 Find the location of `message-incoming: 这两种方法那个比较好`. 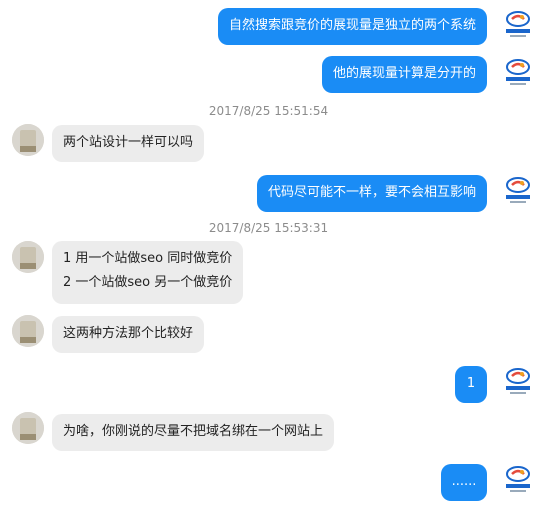

message-incoming: 这两种方法那个比较好 is located at coordinates (128, 334).